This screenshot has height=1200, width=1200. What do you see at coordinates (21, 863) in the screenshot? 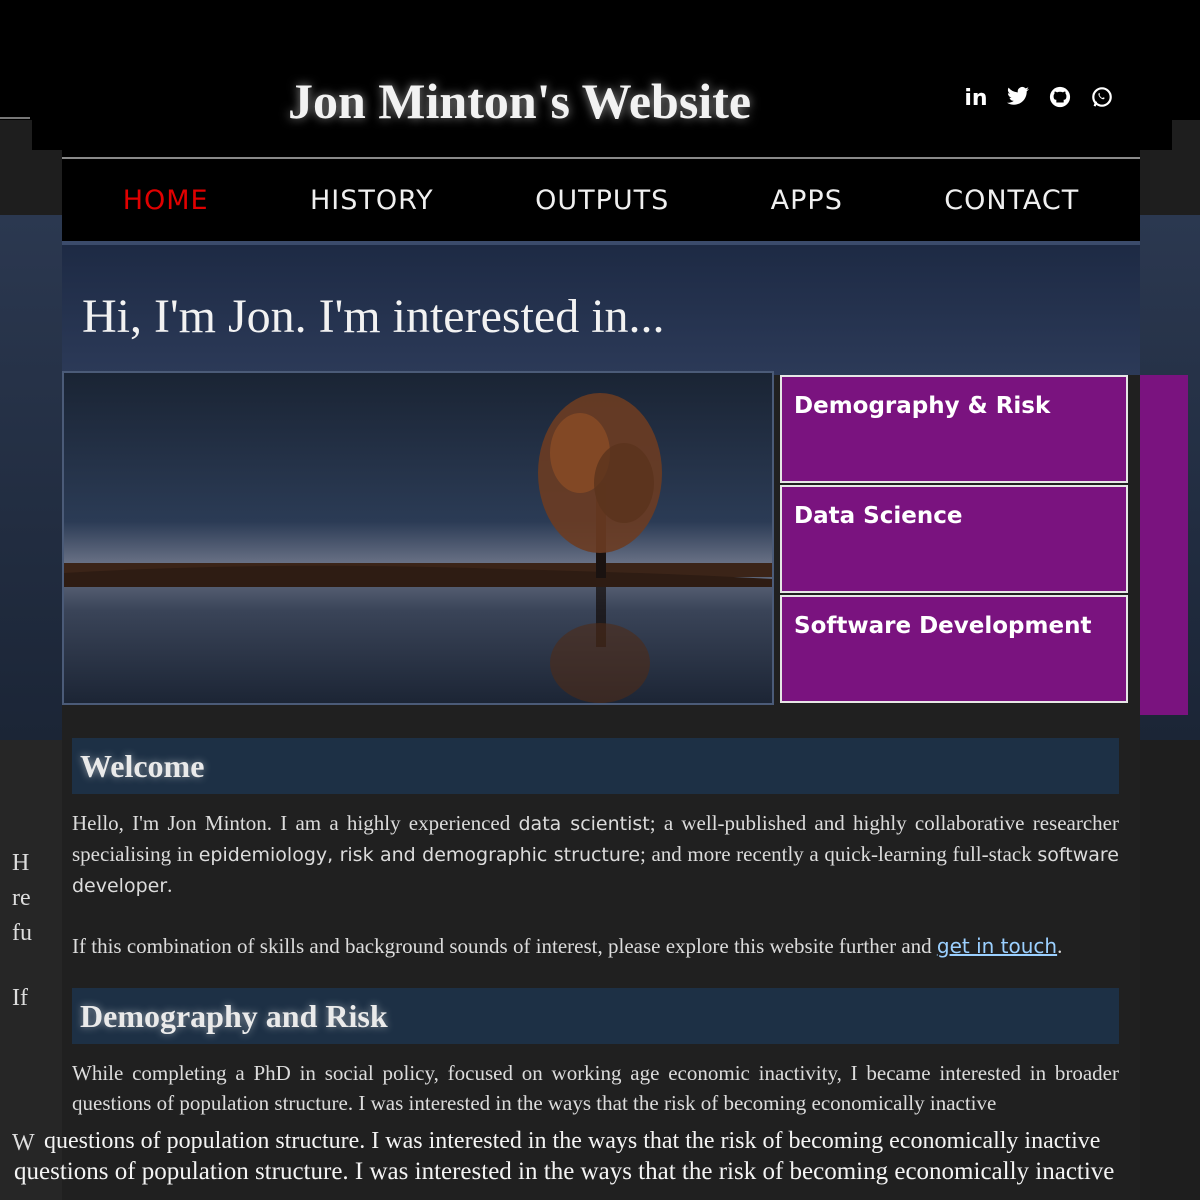
I see `ghost-letter: H` at bounding box center [21, 863].